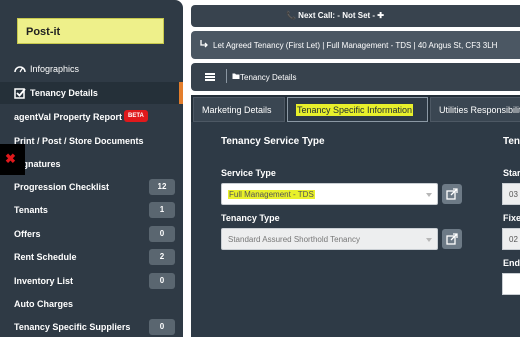  What do you see at coordinates (162, 257) in the screenshot?
I see `count-badge: 2` at bounding box center [162, 257].